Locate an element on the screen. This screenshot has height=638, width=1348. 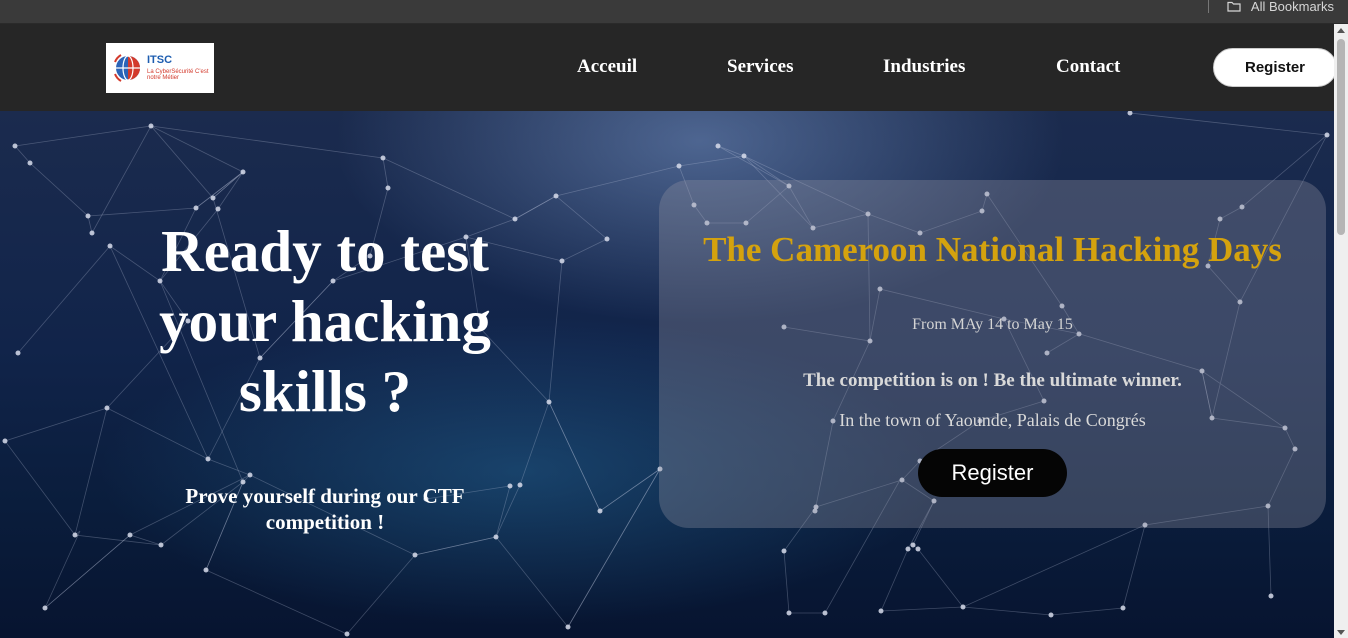
page-scrollbar is located at coordinates (1341, 331).